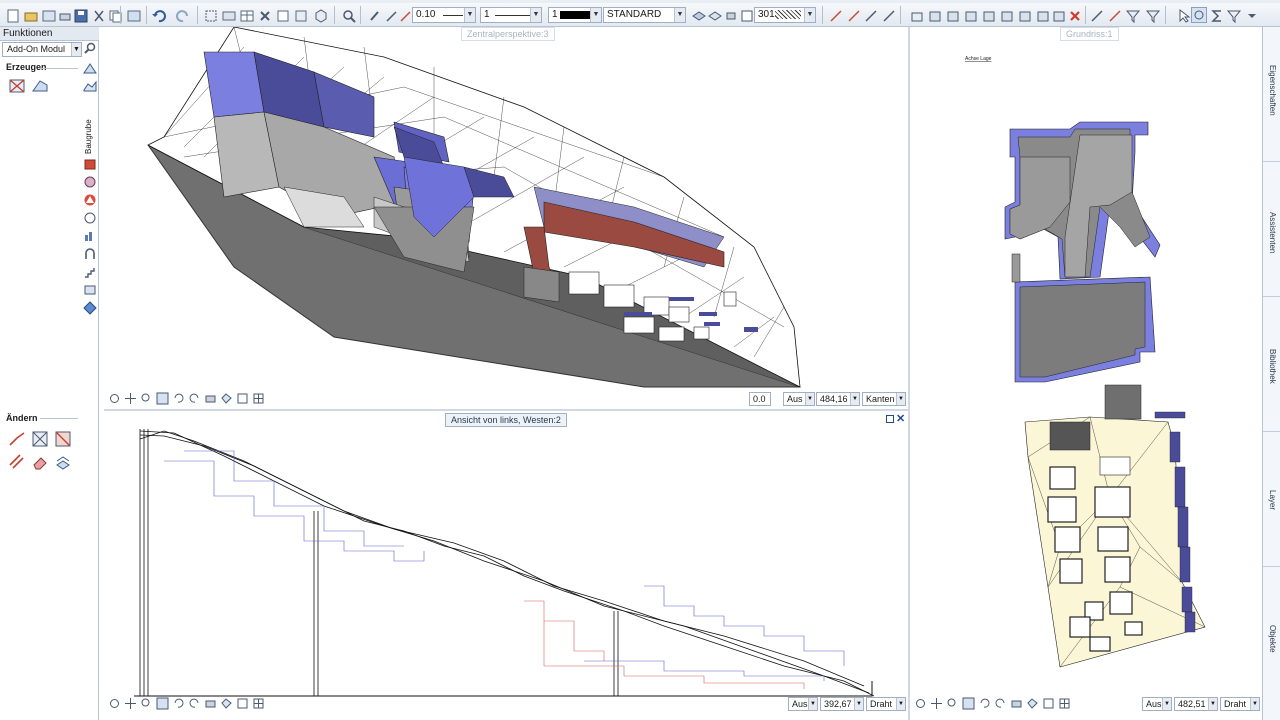 Image resolution: width=1280 pixels, height=720 pixels. I want to click on cube-icon, so click(320, 15).